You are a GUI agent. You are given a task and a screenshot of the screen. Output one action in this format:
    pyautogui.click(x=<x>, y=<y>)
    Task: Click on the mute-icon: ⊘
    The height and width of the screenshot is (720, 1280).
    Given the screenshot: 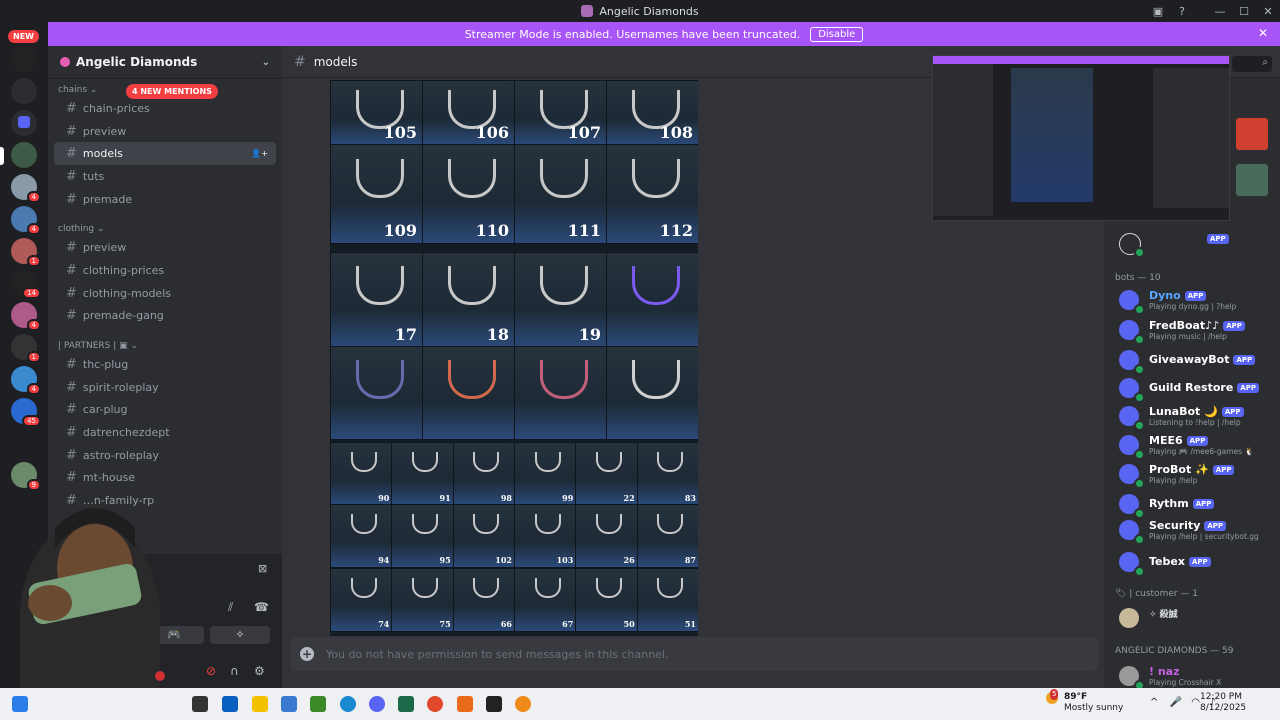 What is the action you would take?
    pyautogui.click(x=211, y=671)
    